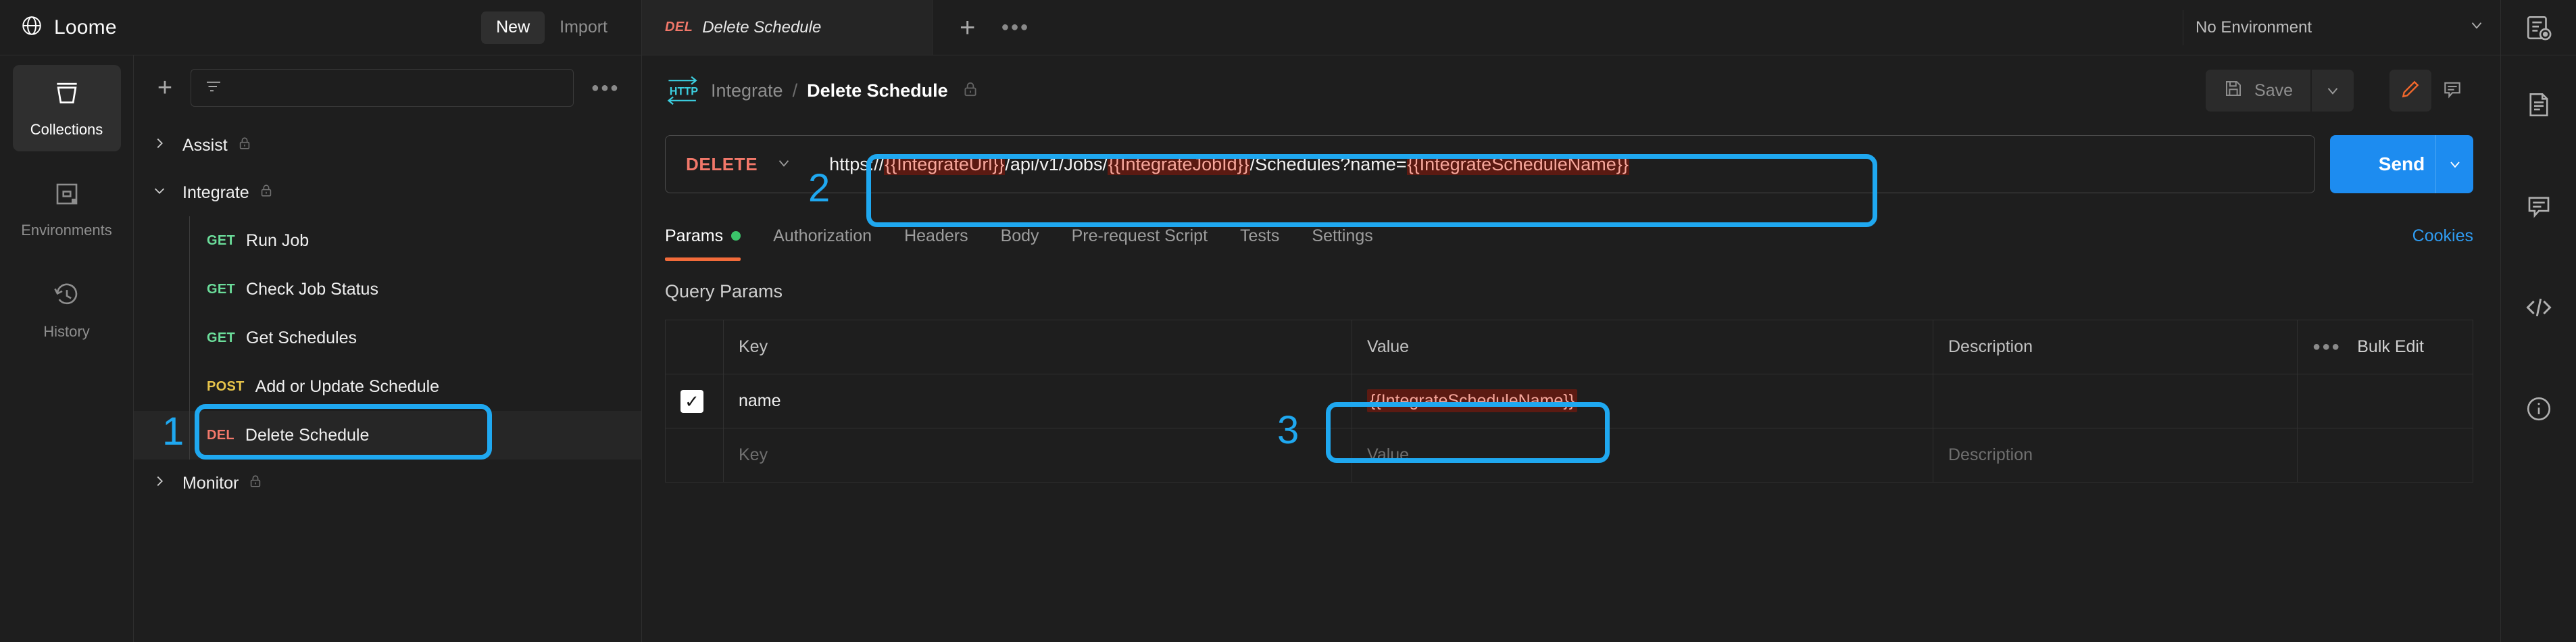 The width and height of the screenshot is (2576, 642). I want to click on comment-button, so click(2452, 91).